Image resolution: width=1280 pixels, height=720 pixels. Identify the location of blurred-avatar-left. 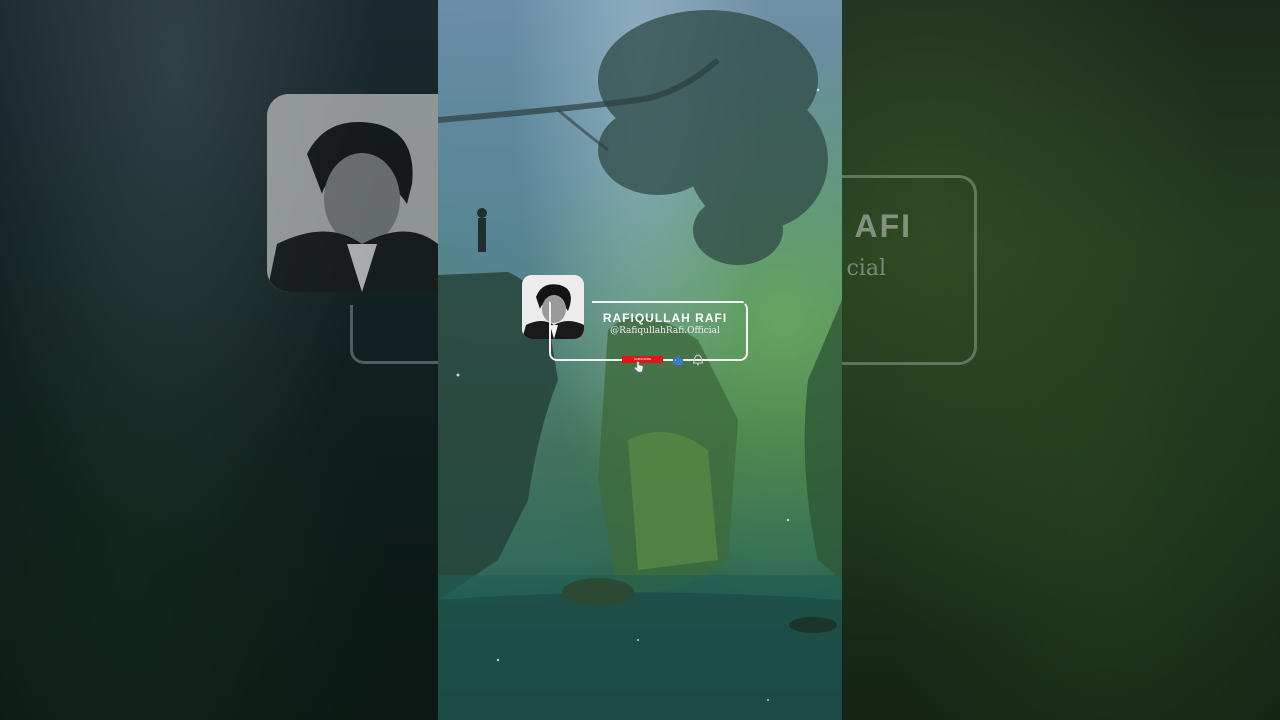
(352, 193).